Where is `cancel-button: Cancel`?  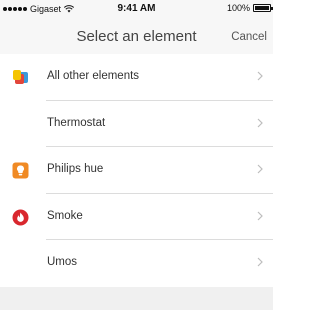 cancel-button: Cancel is located at coordinates (249, 37).